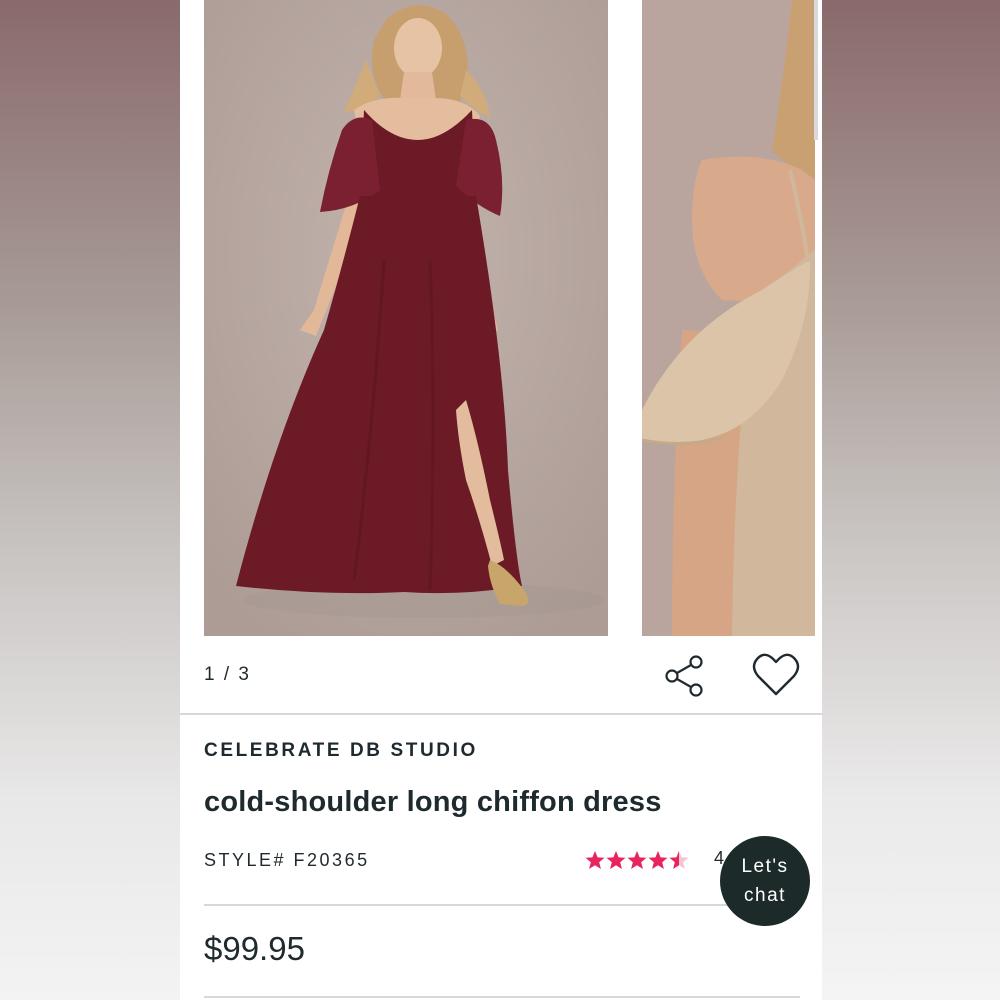  I want to click on rating-stars-svg, so click(637, 860).